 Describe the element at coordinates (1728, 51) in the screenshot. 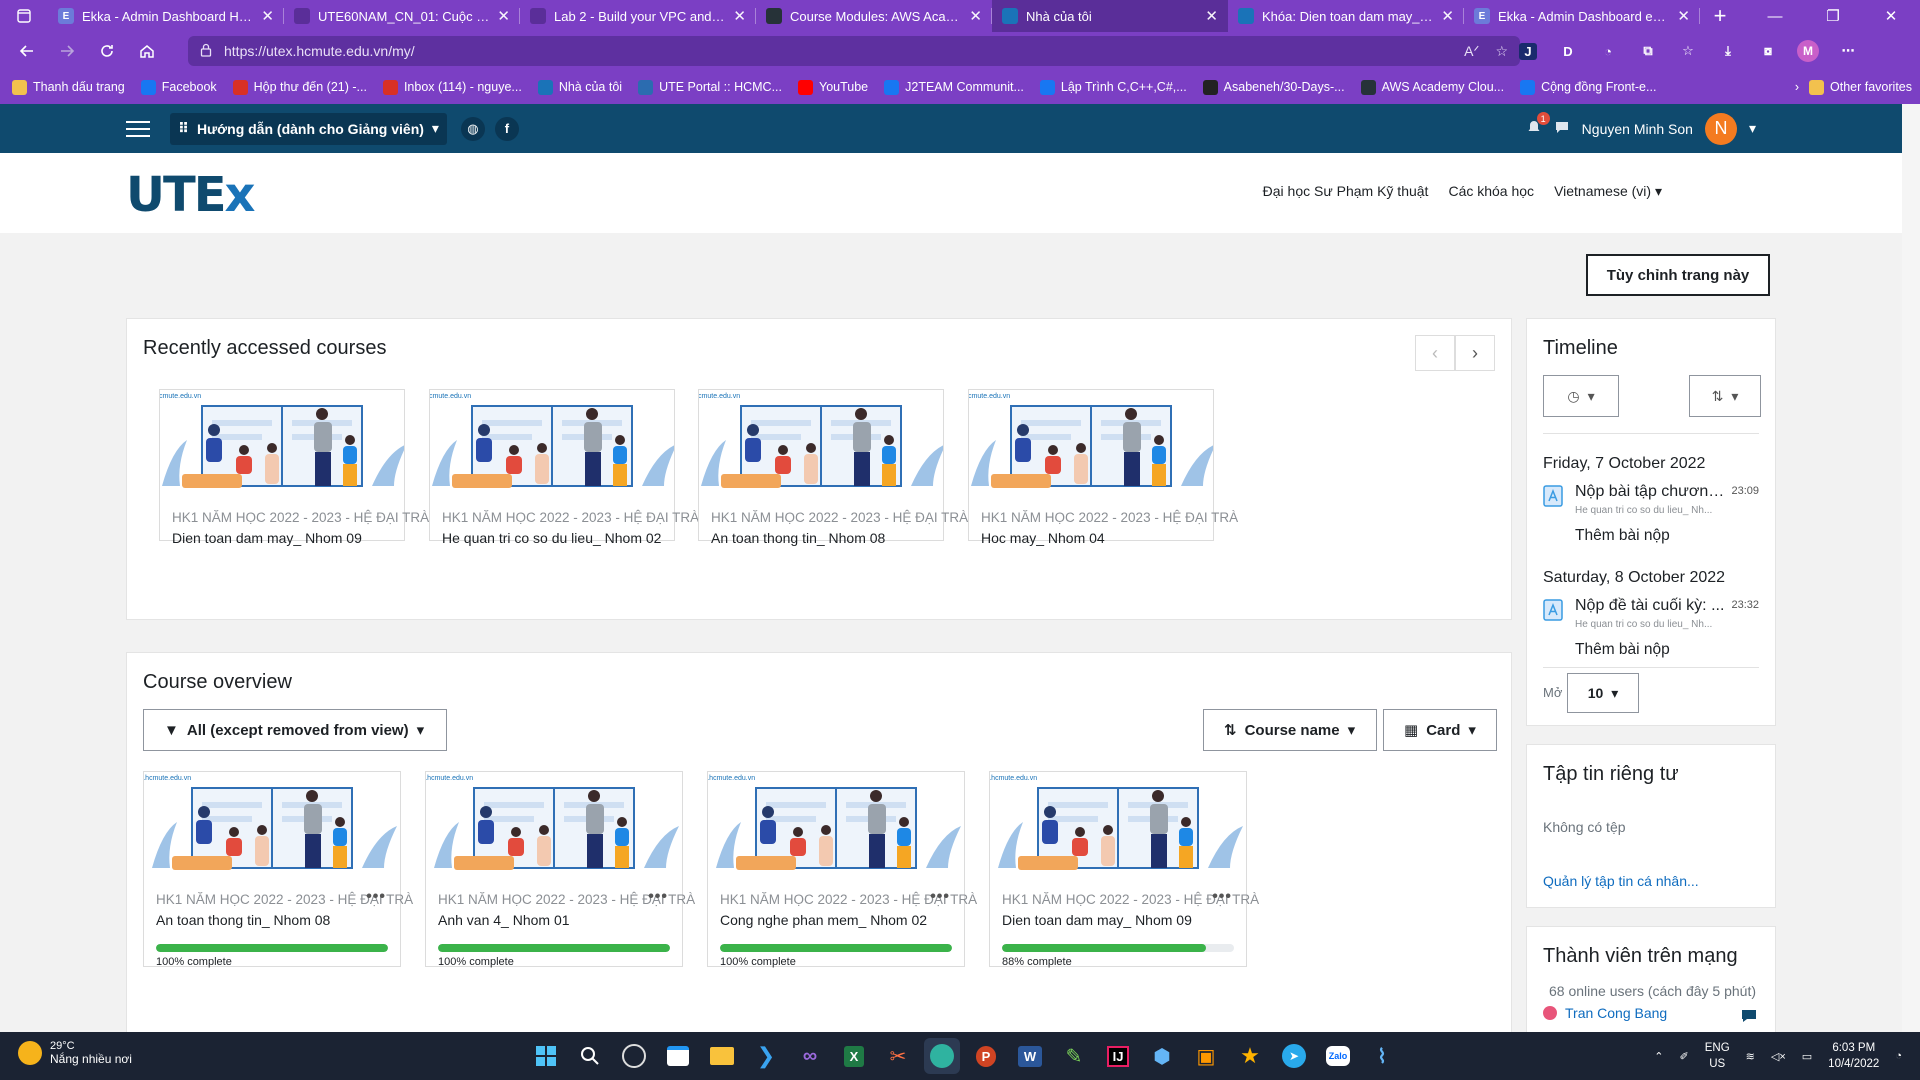

I see `downloads-icon: ⤓` at that location.